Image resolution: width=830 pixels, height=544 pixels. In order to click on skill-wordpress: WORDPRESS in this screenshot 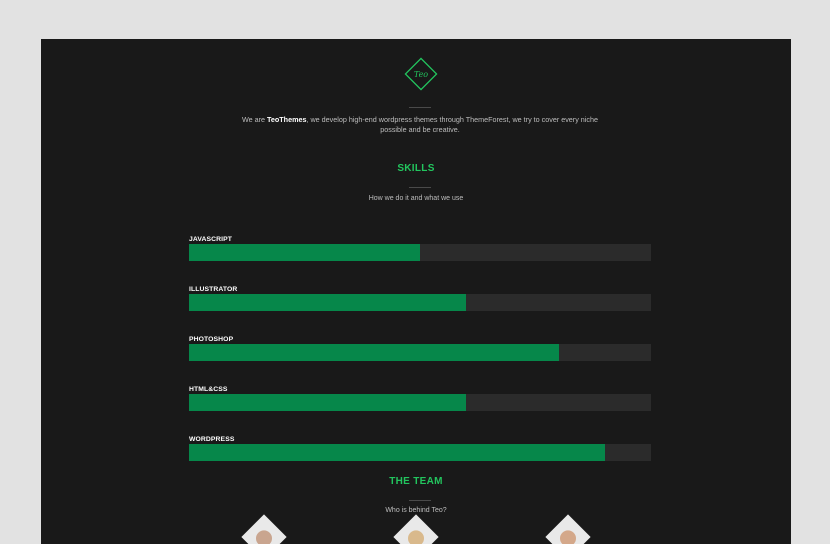, I will do `click(420, 448)`.